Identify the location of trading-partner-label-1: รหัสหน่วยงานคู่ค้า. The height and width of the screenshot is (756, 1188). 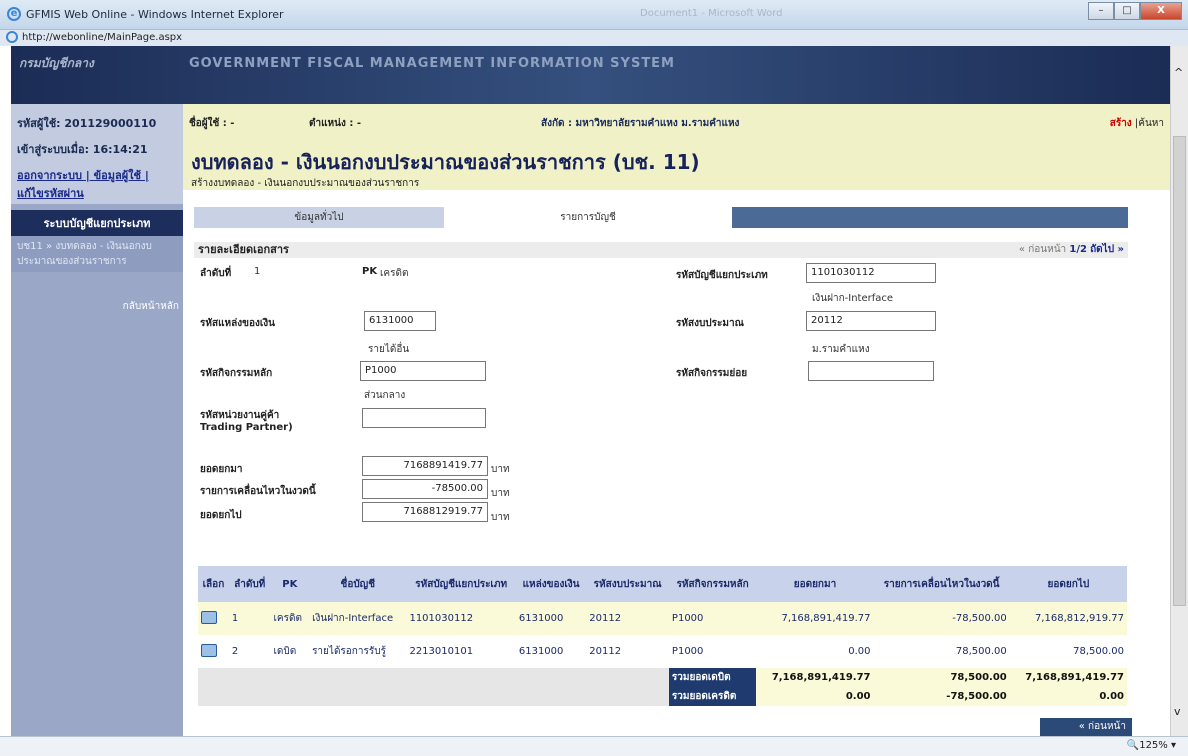
(240, 415).